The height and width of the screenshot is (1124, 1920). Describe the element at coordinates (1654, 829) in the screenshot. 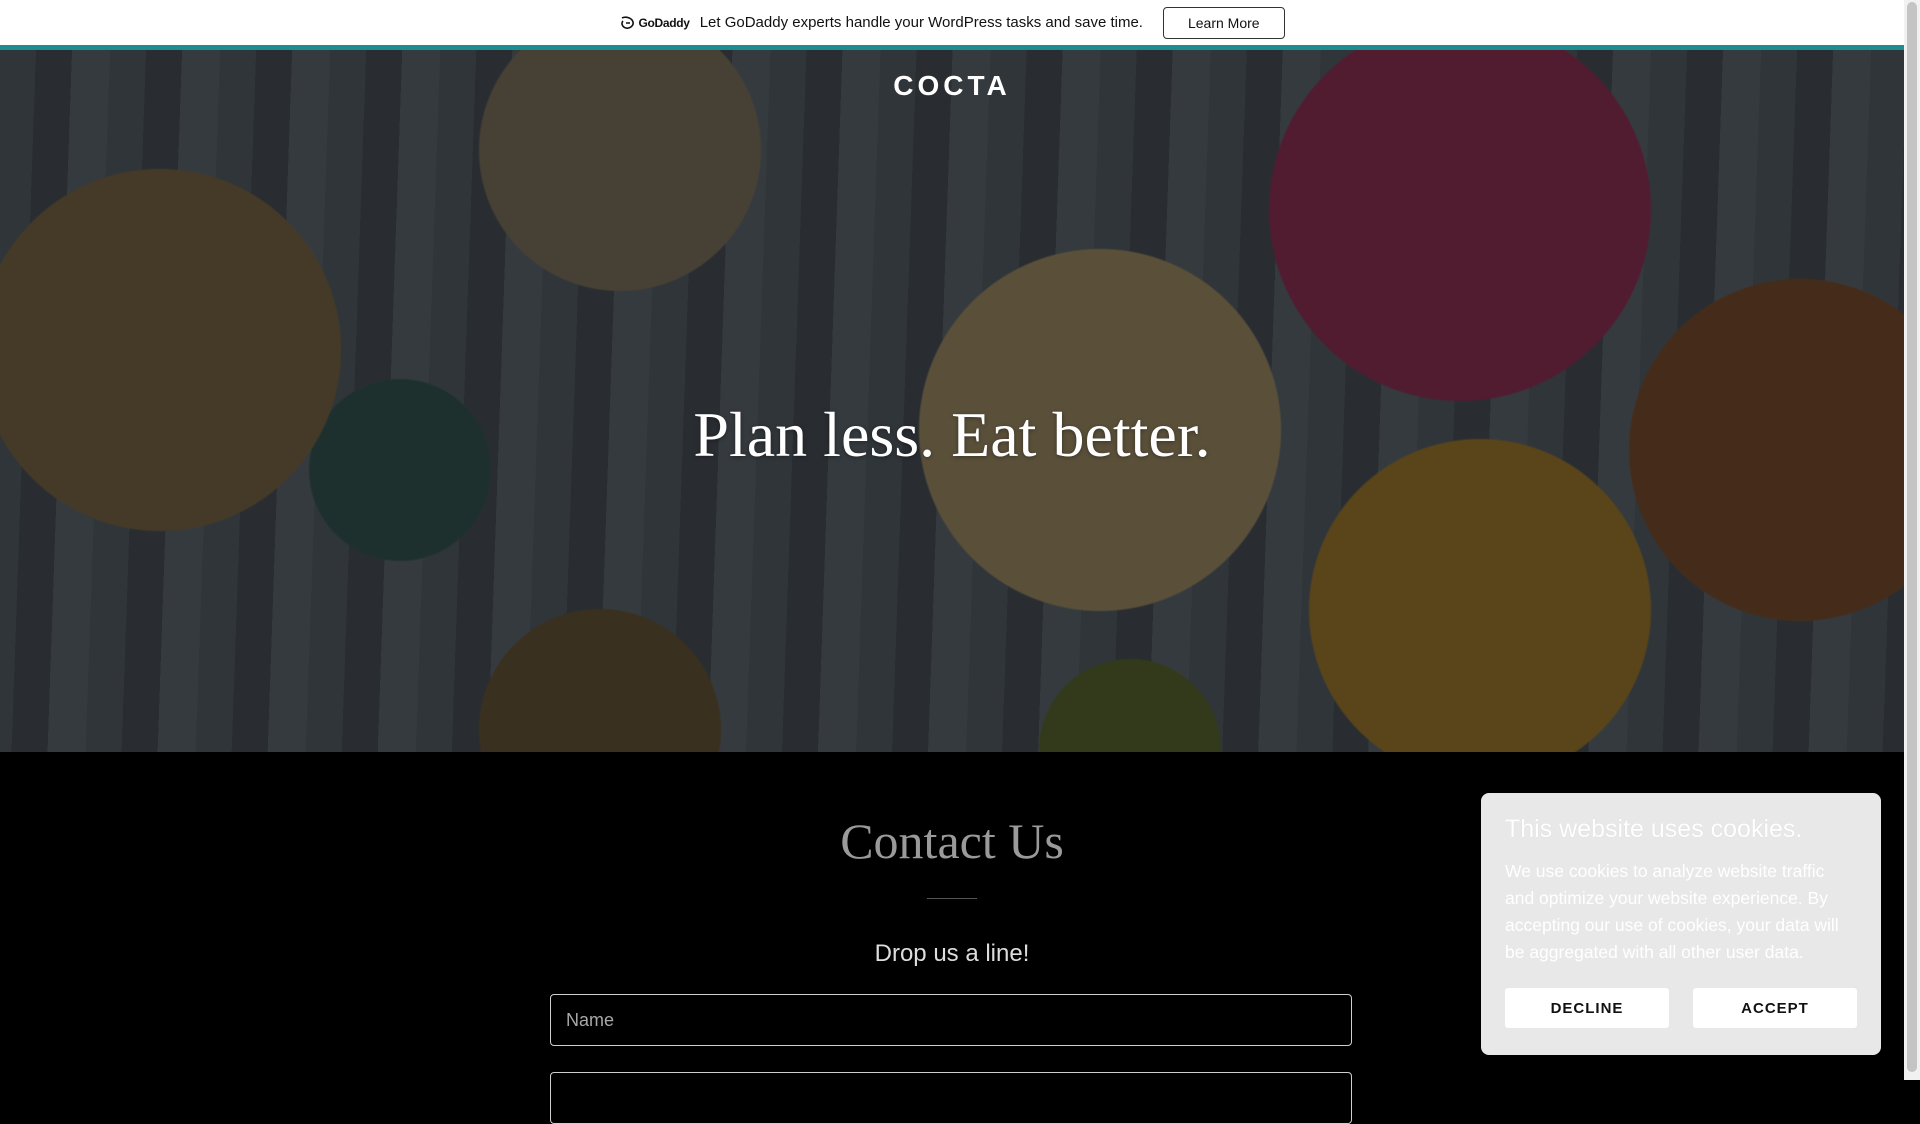

I see `cookie-title: This website uses cookies.` at that location.